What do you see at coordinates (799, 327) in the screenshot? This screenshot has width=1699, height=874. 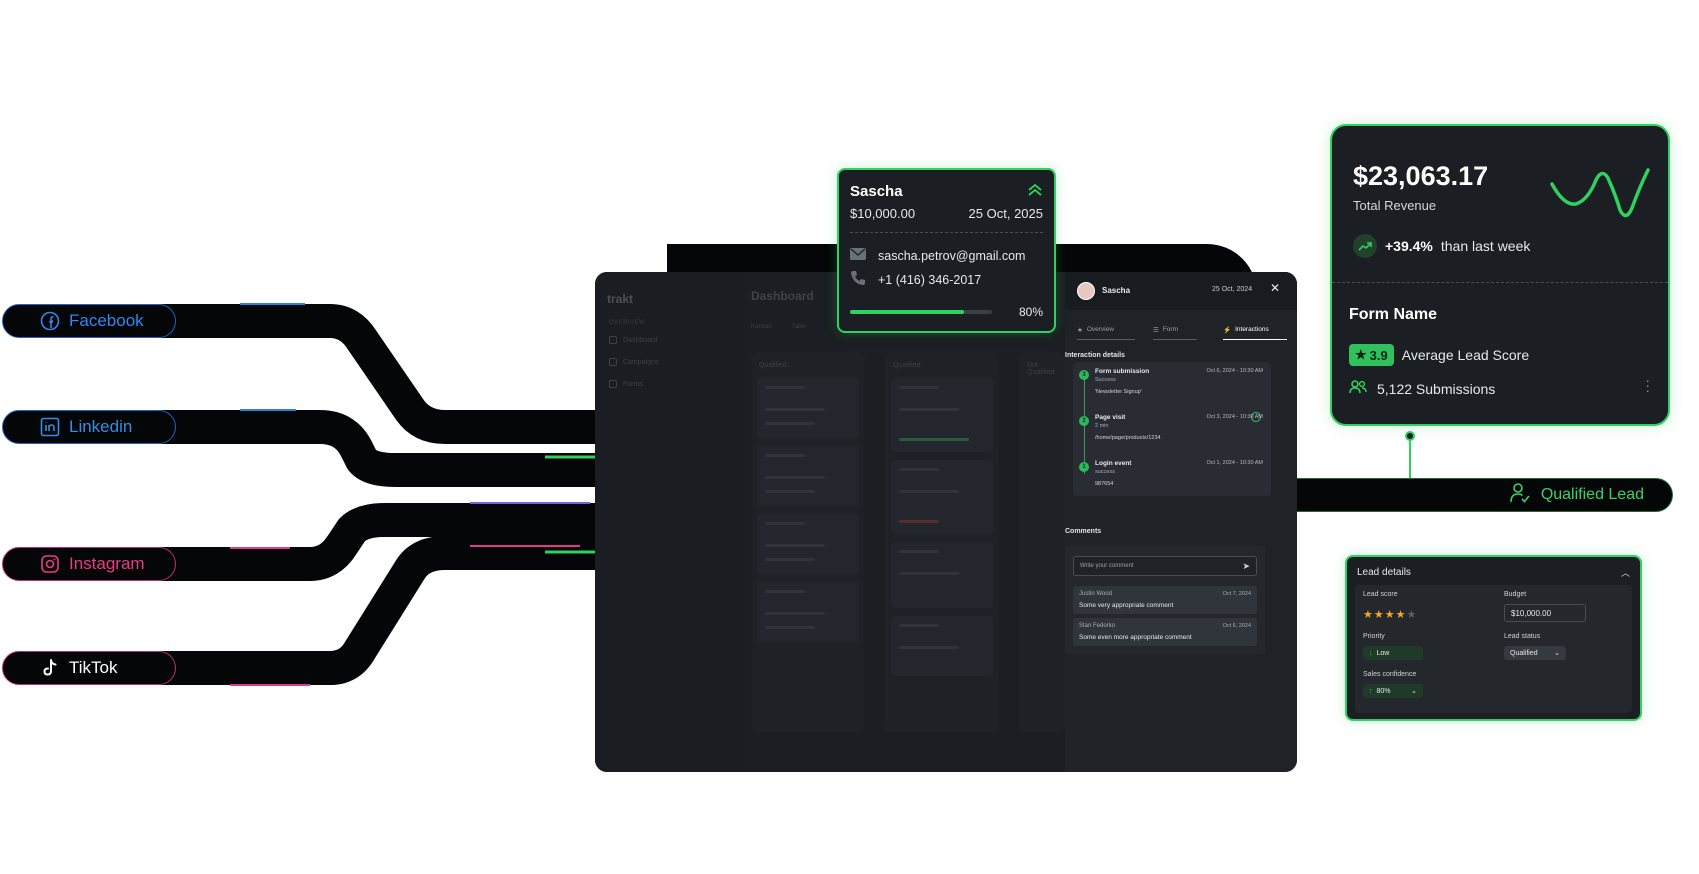 I see `tab-table: Table` at bounding box center [799, 327].